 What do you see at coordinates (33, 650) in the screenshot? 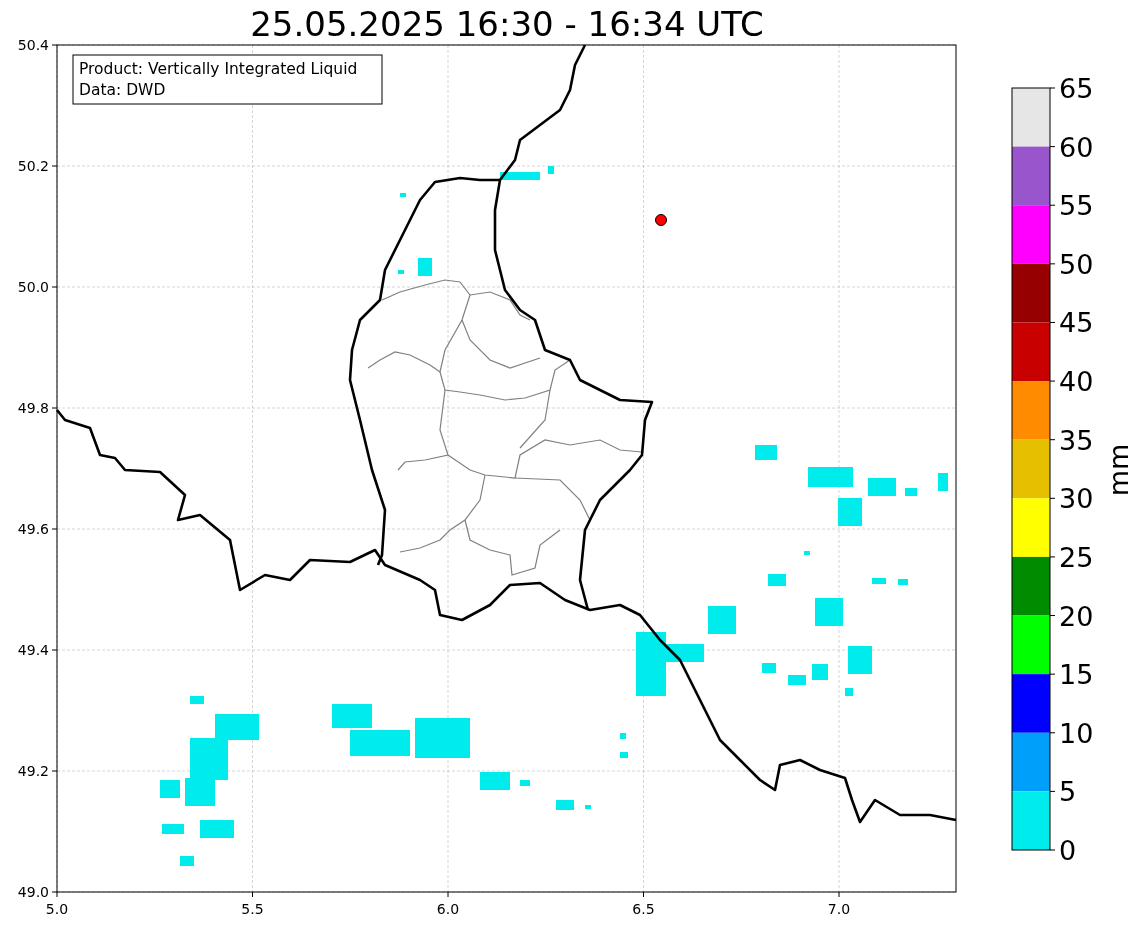
I see `y-tick-label: 49.4` at bounding box center [33, 650].